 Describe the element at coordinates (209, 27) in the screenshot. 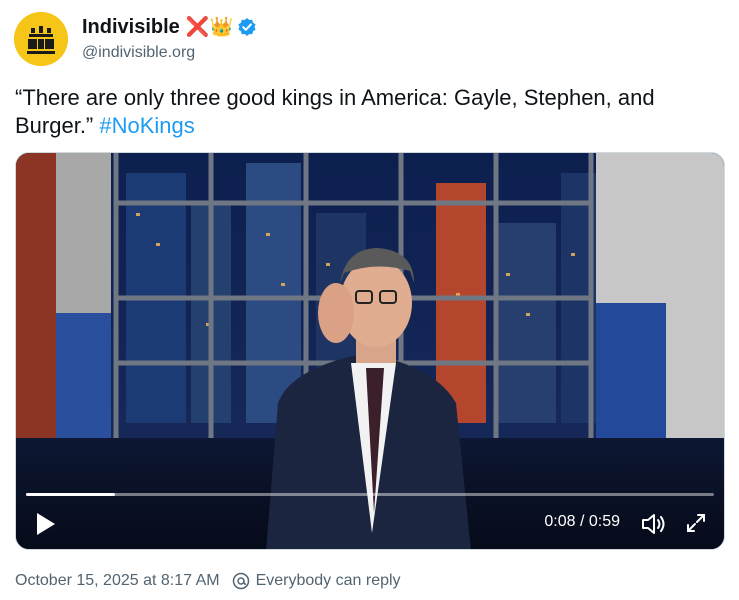

I see `name-emoji: ❌👑` at that location.